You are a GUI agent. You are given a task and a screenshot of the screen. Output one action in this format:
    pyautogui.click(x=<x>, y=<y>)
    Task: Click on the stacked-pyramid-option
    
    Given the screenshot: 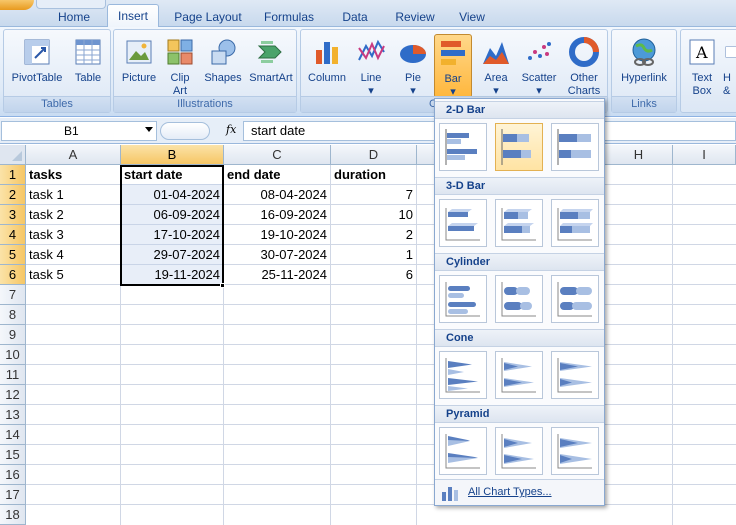 What is the action you would take?
    pyautogui.click(x=519, y=451)
    